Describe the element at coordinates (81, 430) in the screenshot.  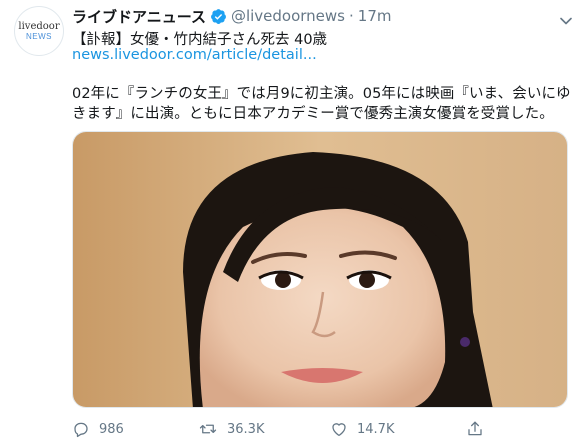
I see `reply-icon` at that location.